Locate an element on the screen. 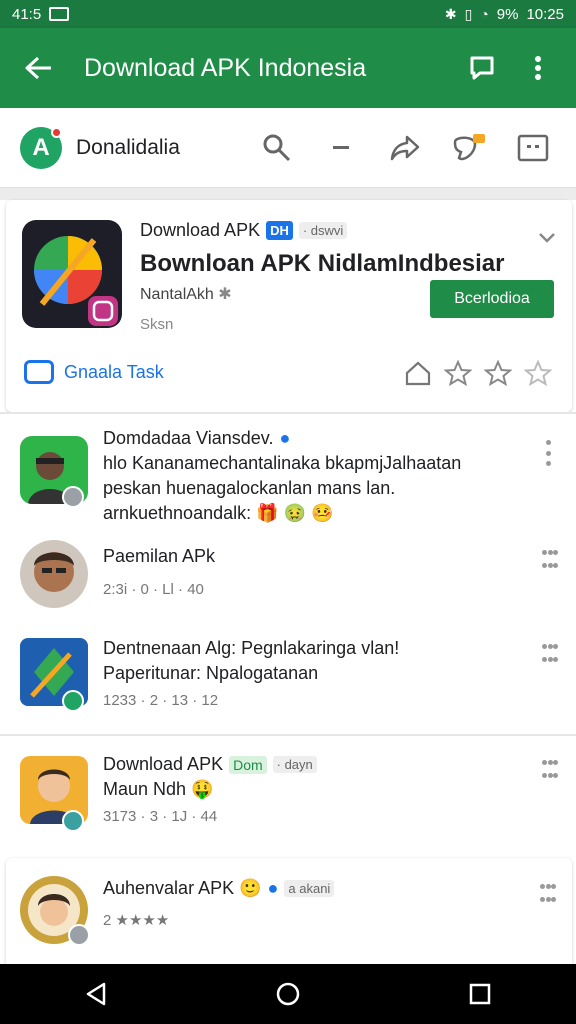 This screenshot has width=576, height=1024. account-button is located at coordinates (533, 148).